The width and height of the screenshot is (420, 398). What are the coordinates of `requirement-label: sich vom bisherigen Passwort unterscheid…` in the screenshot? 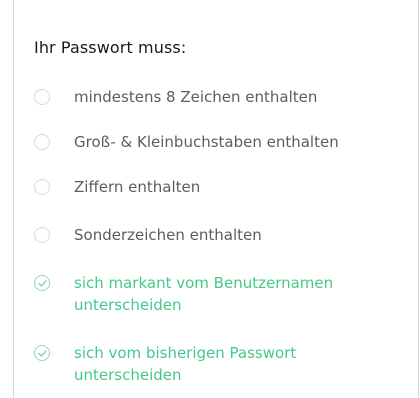 It's located at (185, 364).